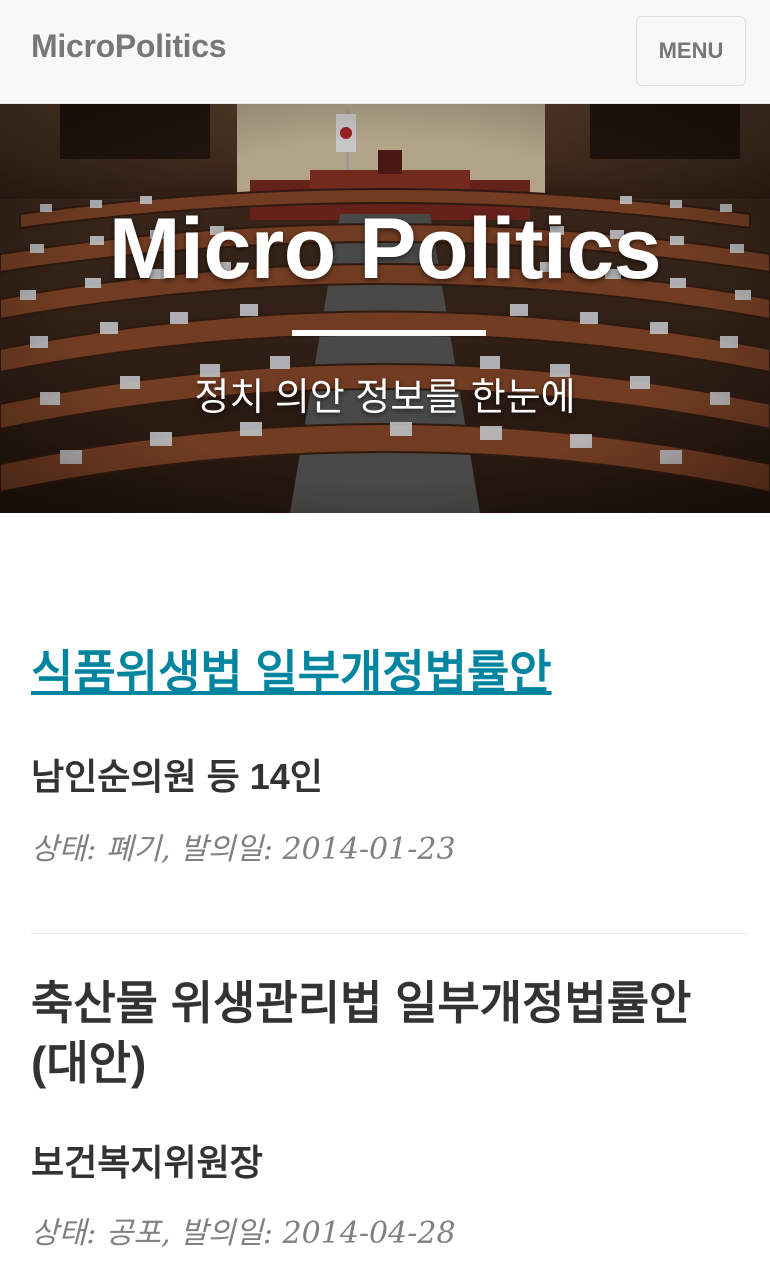  What do you see at coordinates (389, 933) in the screenshot?
I see `post-divider` at bounding box center [389, 933].